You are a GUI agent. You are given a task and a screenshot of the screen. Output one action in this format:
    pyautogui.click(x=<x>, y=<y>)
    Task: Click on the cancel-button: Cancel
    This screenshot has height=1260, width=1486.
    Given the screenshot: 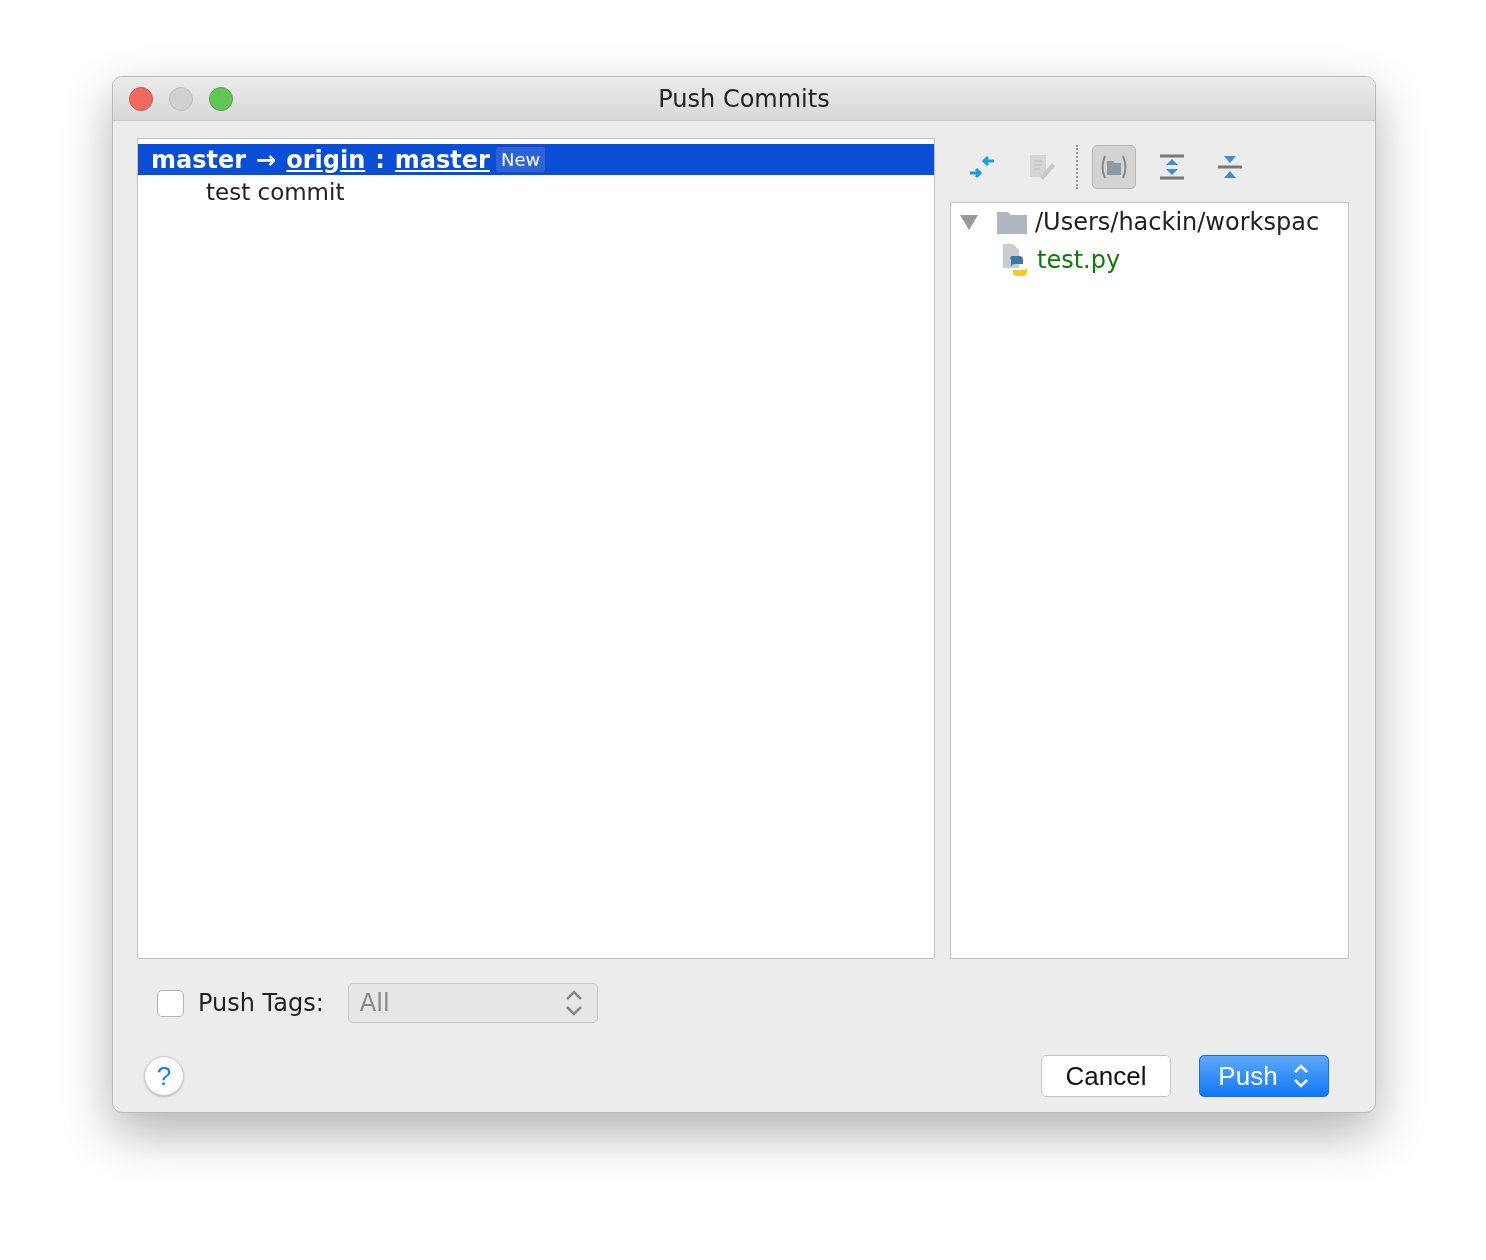 What is the action you would take?
    pyautogui.click(x=1106, y=1076)
    